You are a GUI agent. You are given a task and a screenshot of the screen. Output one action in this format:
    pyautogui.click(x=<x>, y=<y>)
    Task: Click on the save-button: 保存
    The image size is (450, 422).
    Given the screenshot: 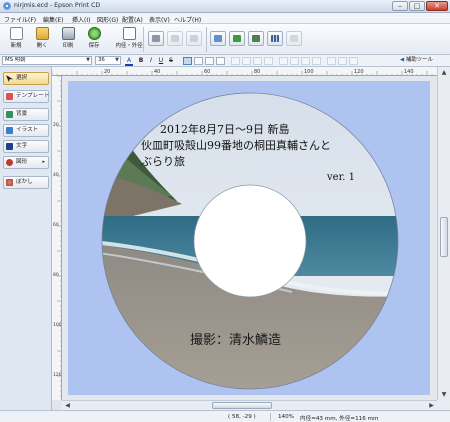 What is the action you would take?
    pyautogui.click(x=94, y=39)
    